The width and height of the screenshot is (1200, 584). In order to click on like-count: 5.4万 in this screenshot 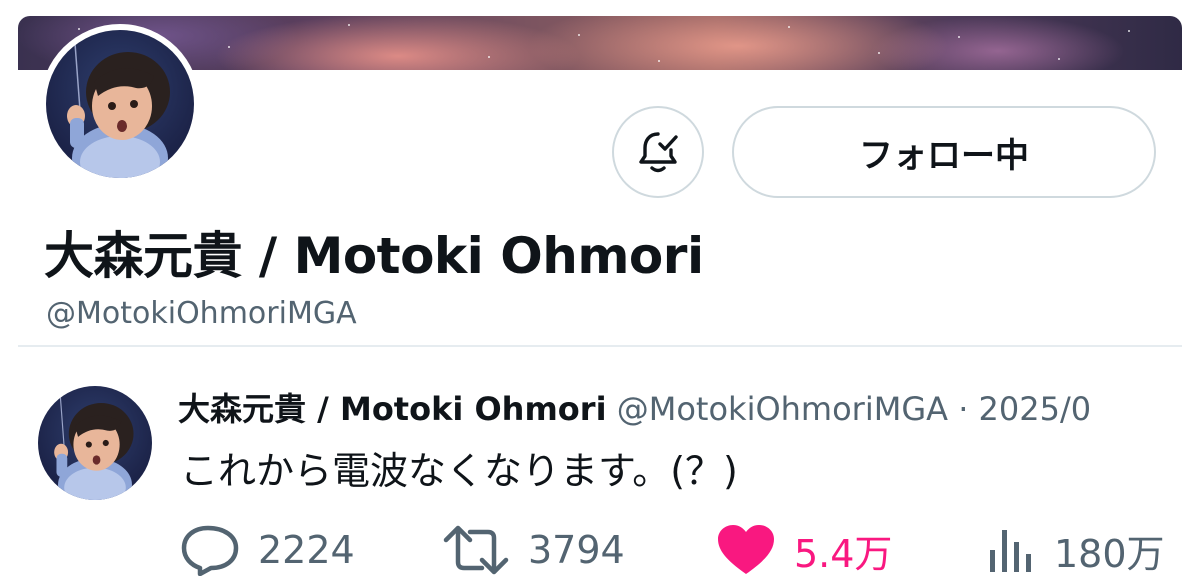, I will do `click(843, 553)`.